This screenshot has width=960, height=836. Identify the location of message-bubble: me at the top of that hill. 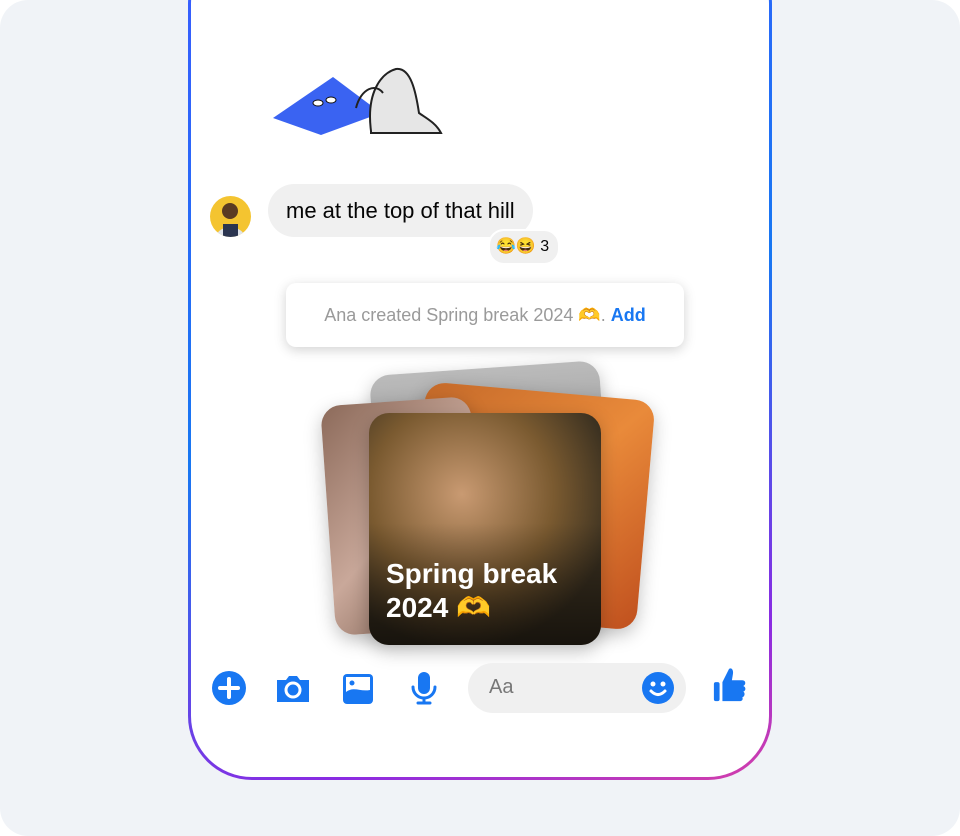
(400, 210).